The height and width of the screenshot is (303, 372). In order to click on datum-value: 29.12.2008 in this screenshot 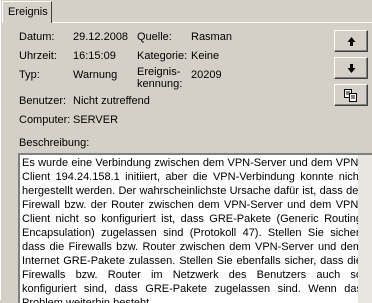, I will do `click(101, 37)`.